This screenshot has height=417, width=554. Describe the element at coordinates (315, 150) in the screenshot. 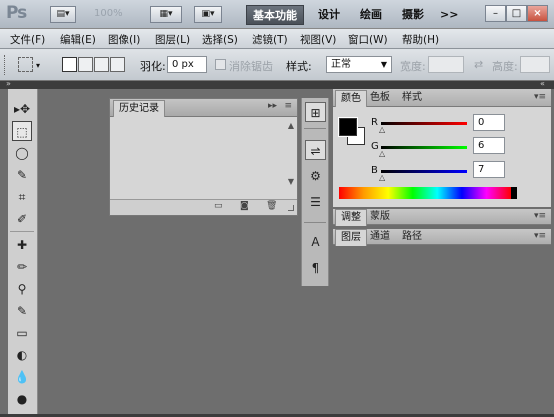

I see `brush-panel-icon: ⇌` at that location.